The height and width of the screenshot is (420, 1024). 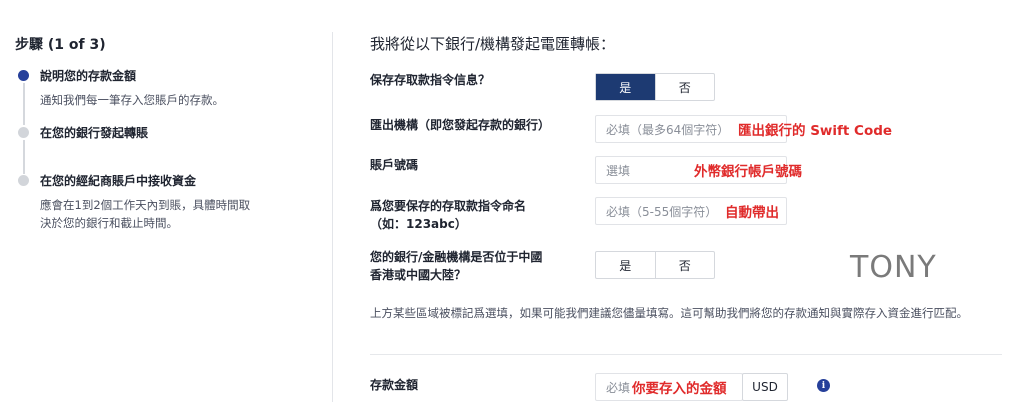 I want to click on in-china-label: 您的銀行/金融機構是否位于中國 香港或中國大陸？, so click(x=456, y=266).